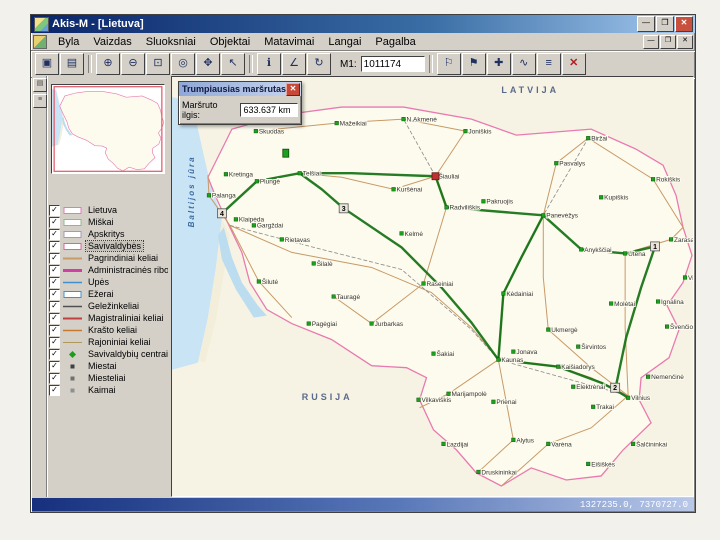 The image size is (720, 540). What do you see at coordinates (108, 270) in the screenshot?
I see `layer-row: ✓ Administracinės ribos` at bounding box center [108, 270].